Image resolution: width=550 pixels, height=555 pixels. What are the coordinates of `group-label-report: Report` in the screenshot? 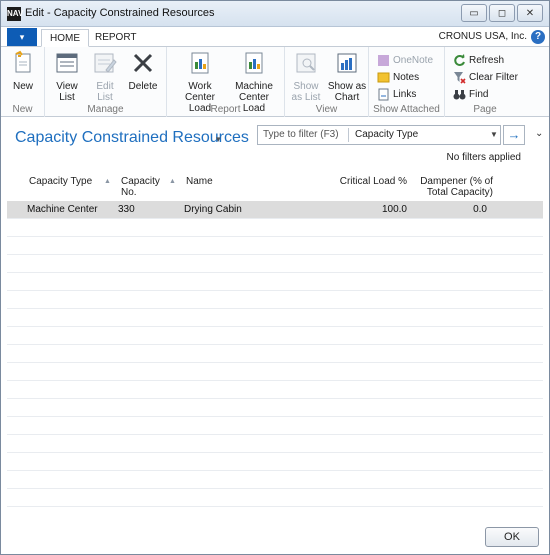 It's located at (225, 109).